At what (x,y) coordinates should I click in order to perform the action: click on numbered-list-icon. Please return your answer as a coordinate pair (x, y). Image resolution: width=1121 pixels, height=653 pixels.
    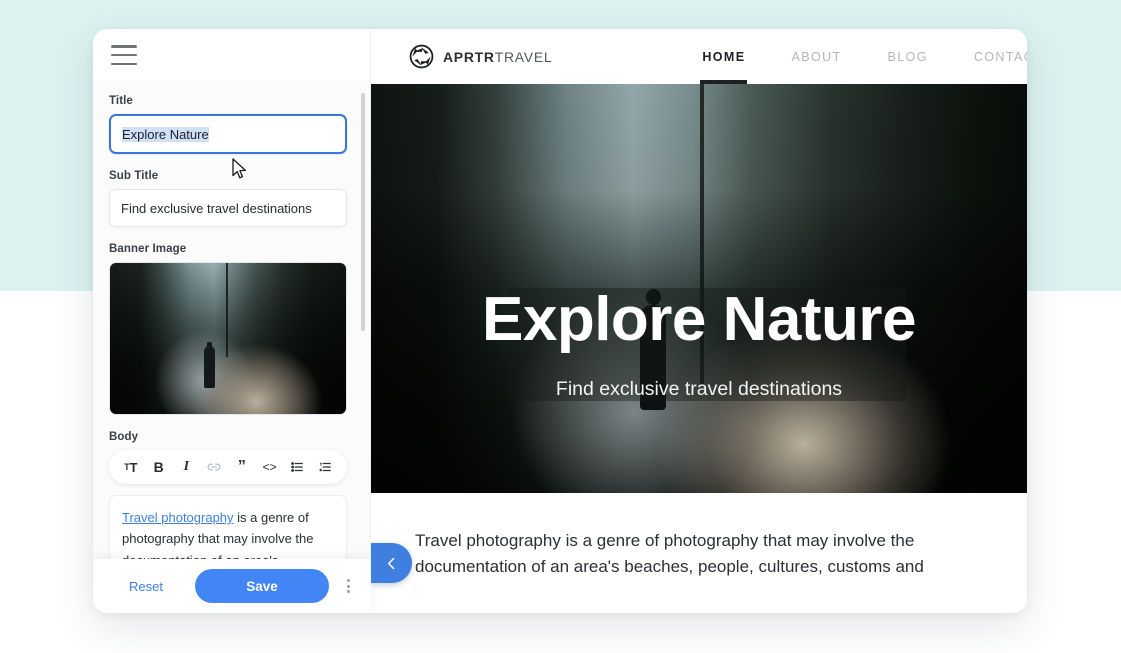
    Looking at the image, I should click on (325, 467).